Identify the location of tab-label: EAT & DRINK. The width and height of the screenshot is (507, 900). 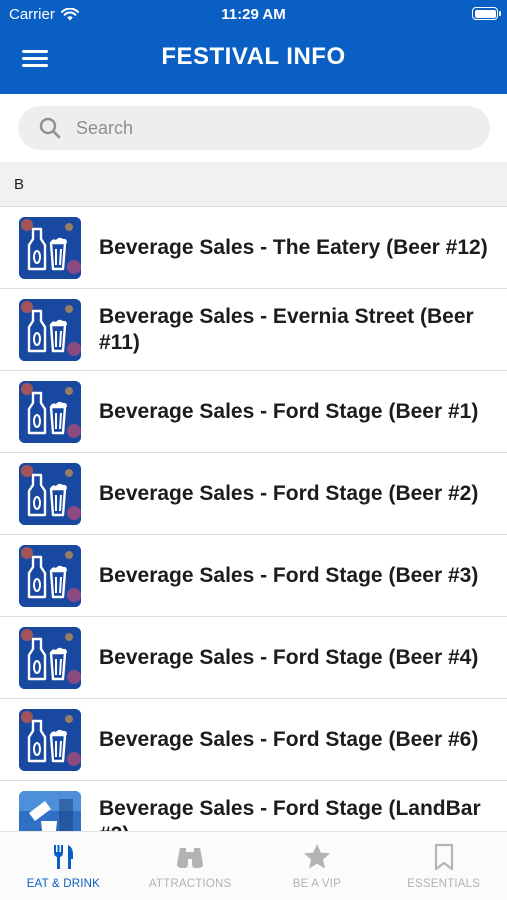
(63, 884).